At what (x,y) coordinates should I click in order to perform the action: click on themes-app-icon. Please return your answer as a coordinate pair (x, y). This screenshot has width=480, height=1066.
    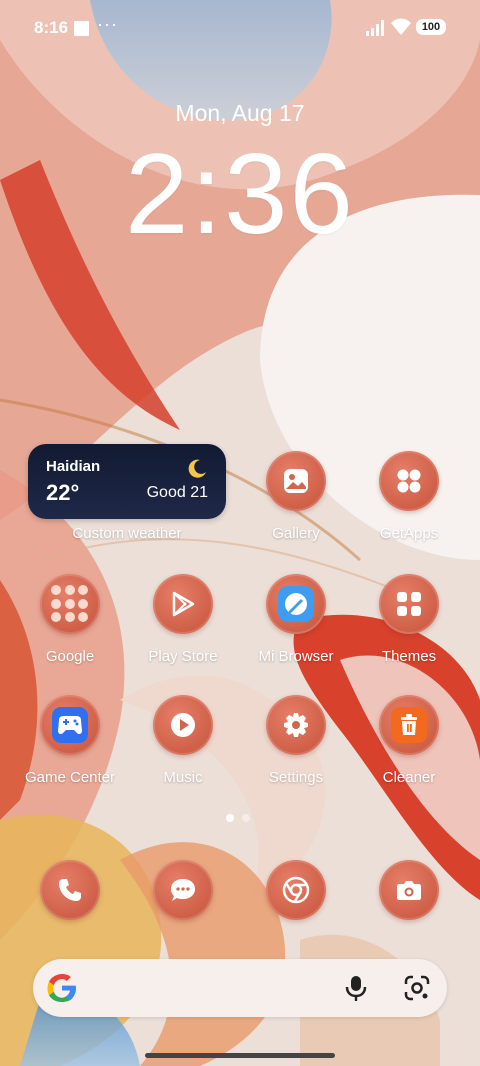
    Looking at the image, I should click on (409, 604).